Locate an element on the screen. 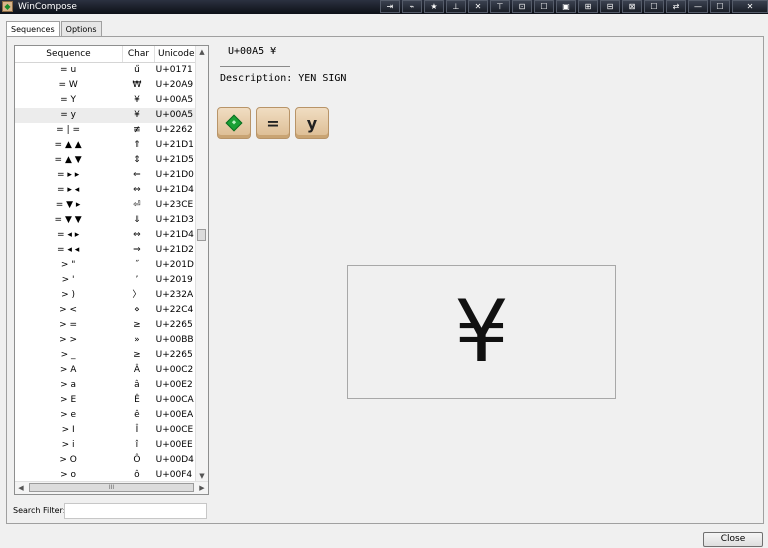 This screenshot has height=548, width=768. table-row: = | = ≢ U+2262 is located at coordinates (105, 130).